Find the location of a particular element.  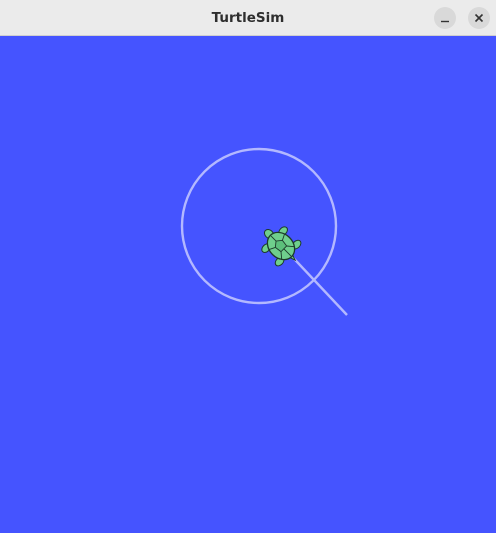

close-button is located at coordinates (479, 18).